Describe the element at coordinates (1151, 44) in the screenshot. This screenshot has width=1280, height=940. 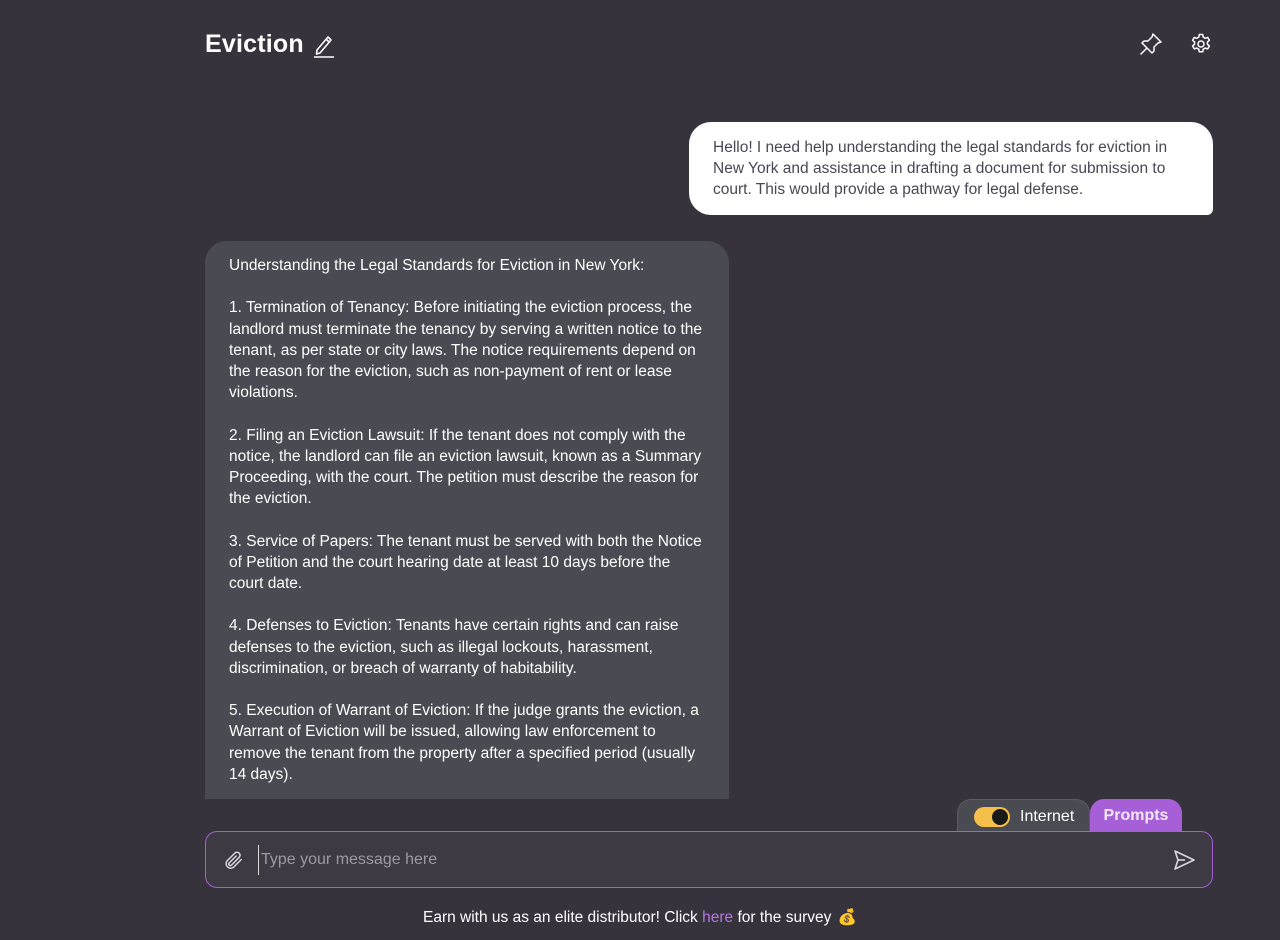
I see `pin-icon` at that location.